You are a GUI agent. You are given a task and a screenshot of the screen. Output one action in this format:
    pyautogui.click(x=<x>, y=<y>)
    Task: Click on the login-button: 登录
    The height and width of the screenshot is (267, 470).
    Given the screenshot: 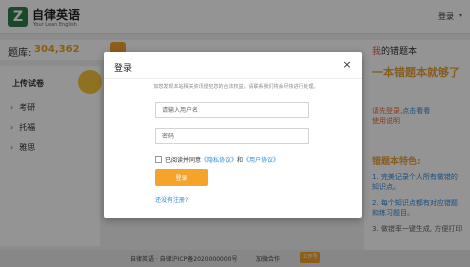 What is the action you would take?
    pyautogui.click(x=181, y=177)
    